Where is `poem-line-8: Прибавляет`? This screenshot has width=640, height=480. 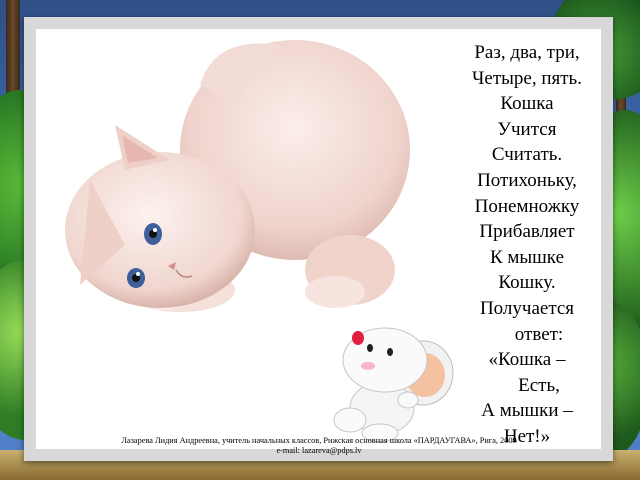
poem-line-8: Прибавляет is located at coordinates (527, 232).